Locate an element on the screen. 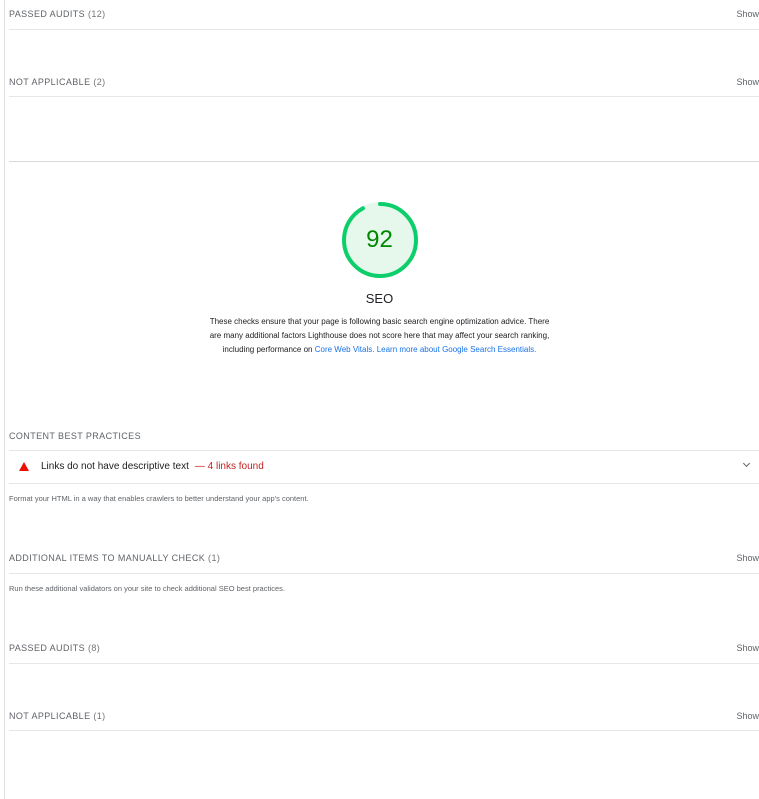 This screenshot has height=799, width=759. group-count: (8) is located at coordinates (94, 648).